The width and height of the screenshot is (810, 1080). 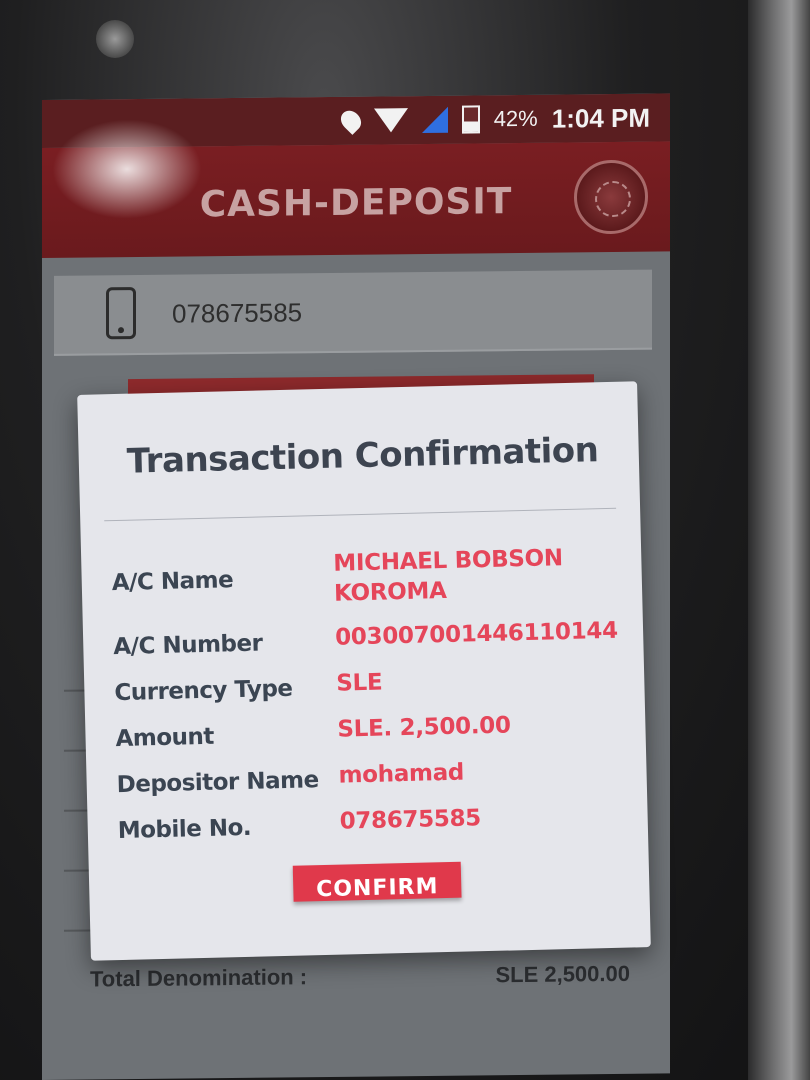 What do you see at coordinates (779, 540) in the screenshot?
I see `device-side-edge` at bounding box center [779, 540].